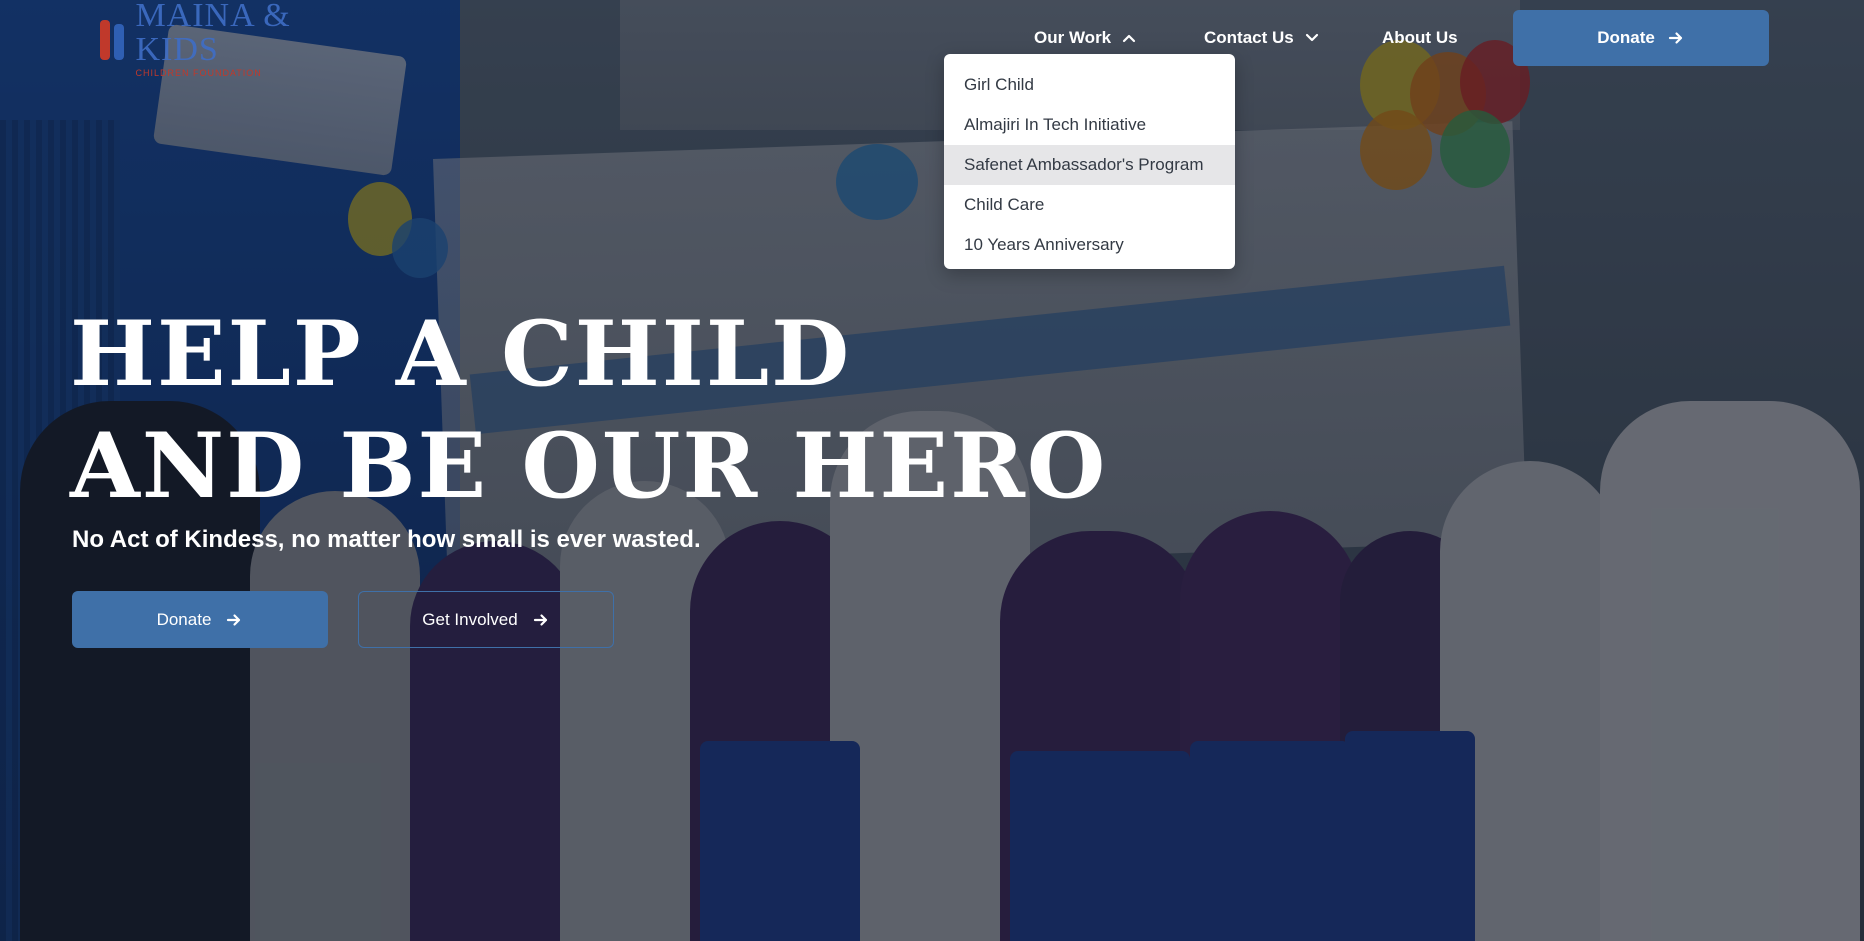 This screenshot has width=1864, height=941. What do you see at coordinates (1249, 37) in the screenshot?
I see `nav-contact-us-label: Contact Us` at bounding box center [1249, 37].